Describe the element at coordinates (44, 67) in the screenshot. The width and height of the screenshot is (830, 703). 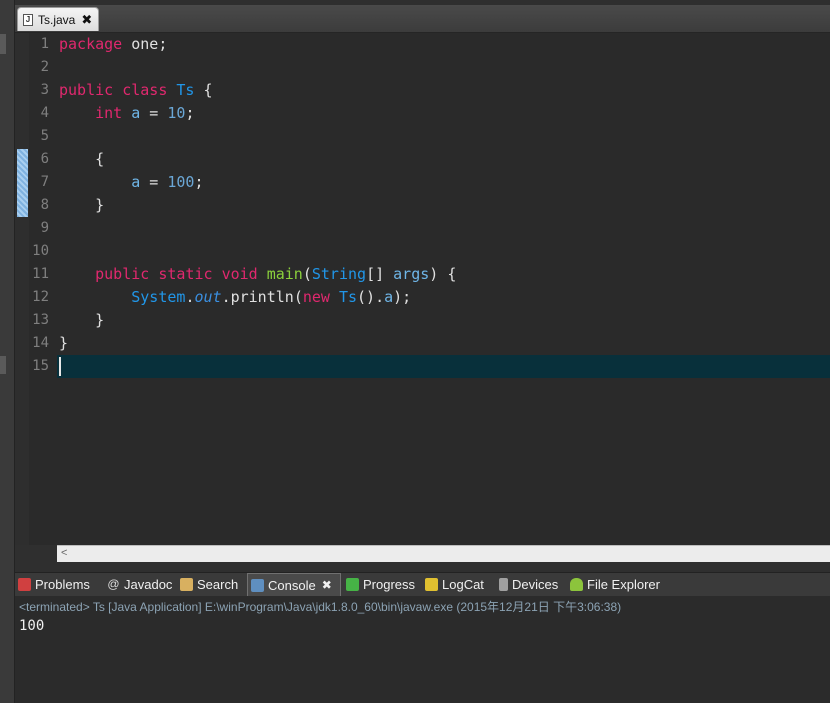
I see `line-number: 2` at that location.